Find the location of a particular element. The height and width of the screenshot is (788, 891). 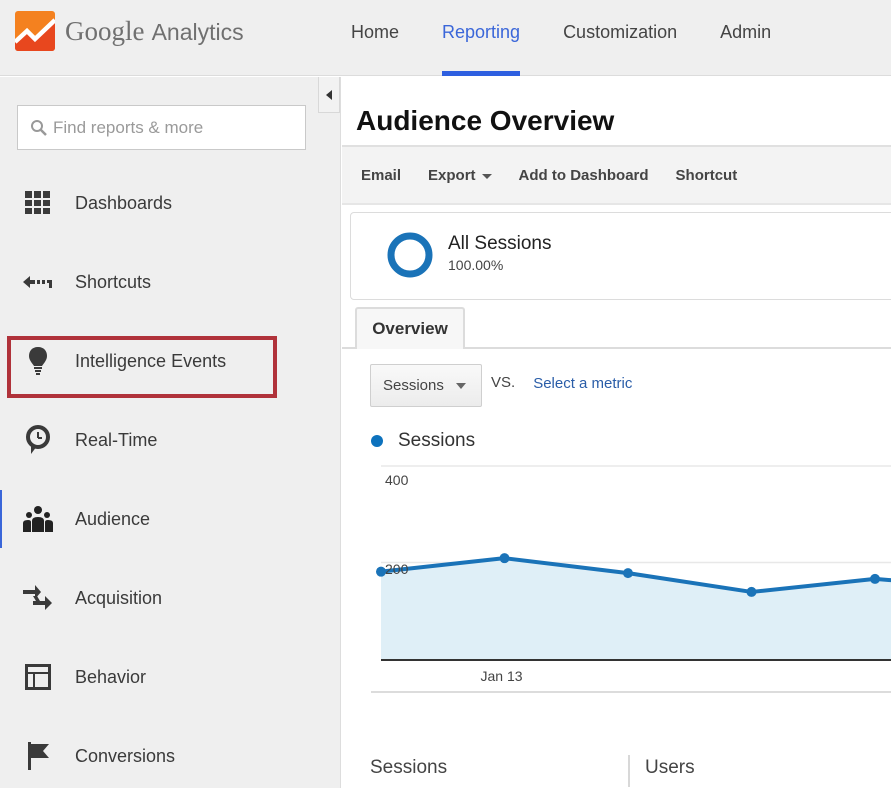

sidebar-item-label: Behavior is located at coordinates (111, 676).